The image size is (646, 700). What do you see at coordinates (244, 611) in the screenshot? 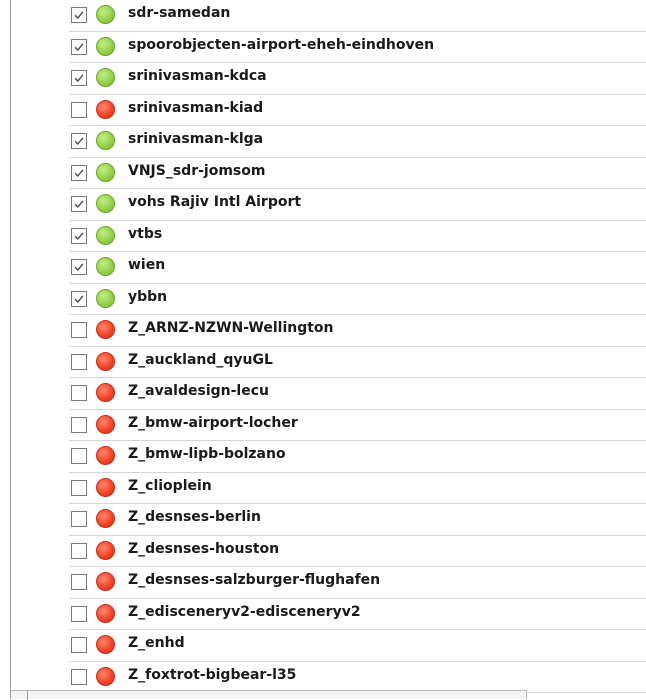
I see `list-item-label: Z_edisceneryv2-edisceneryv2` at bounding box center [244, 611].